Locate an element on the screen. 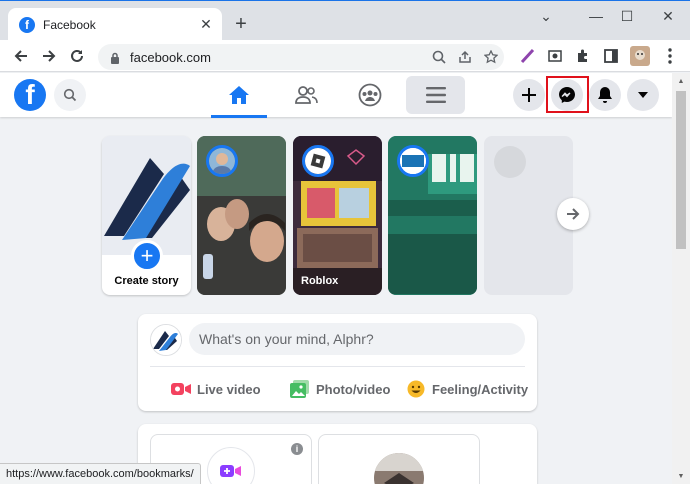 The image size is (690, 484). account-button is located at coordinates (643, 95).